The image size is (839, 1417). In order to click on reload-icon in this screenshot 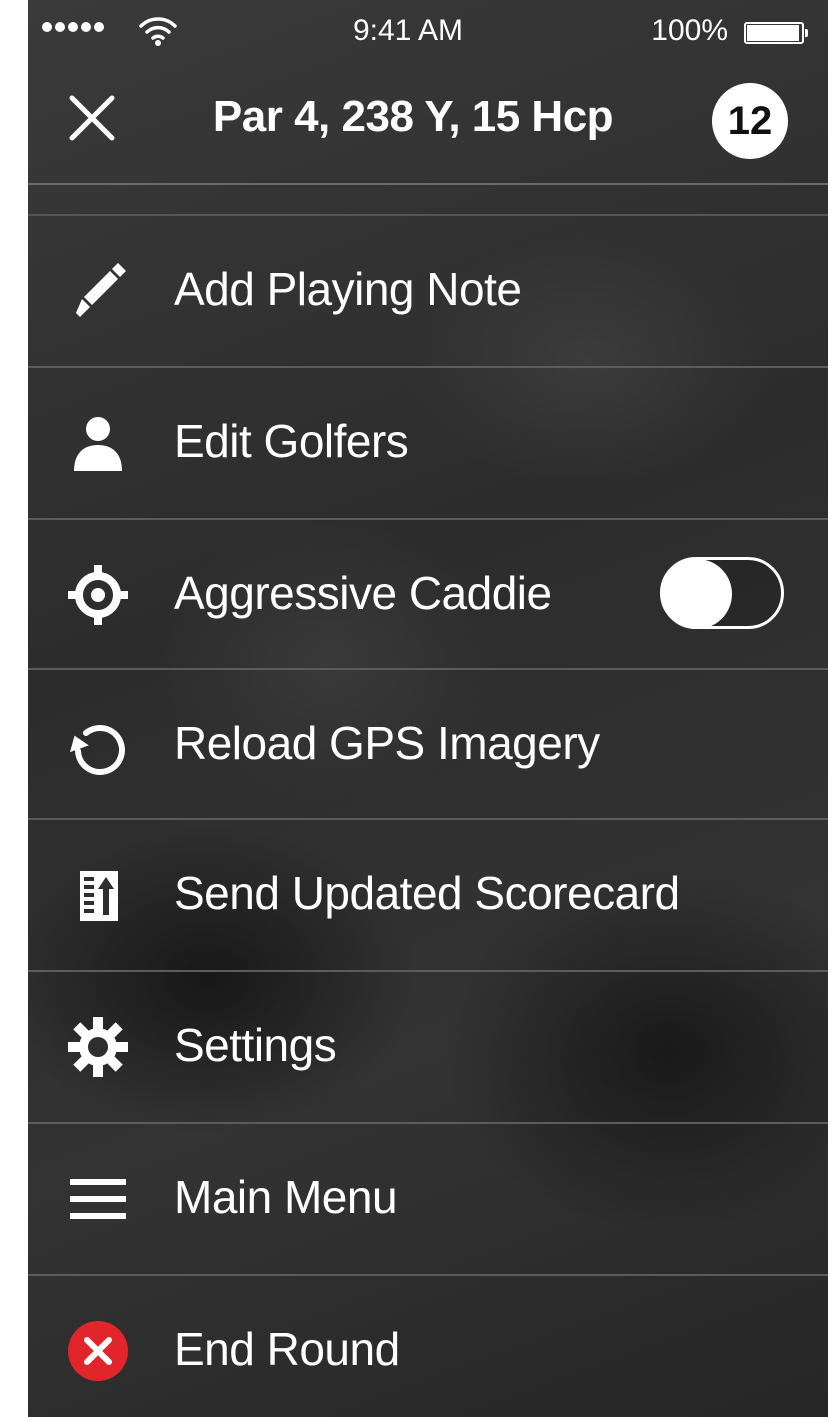, I will do `click(97, 750)`.